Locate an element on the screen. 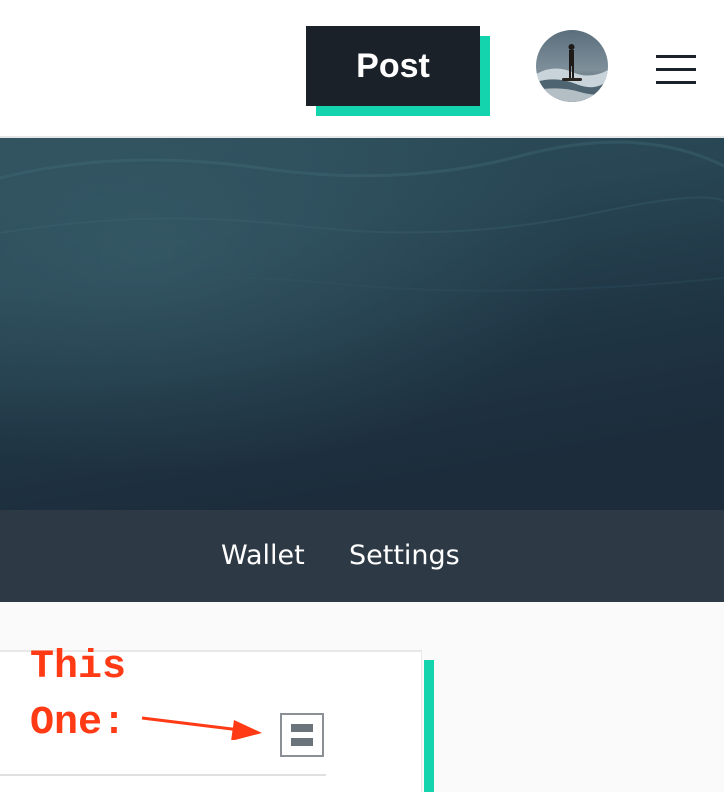 The image size is (724, 792). annotation-line-2: One: is located at coordinates (78, 723).